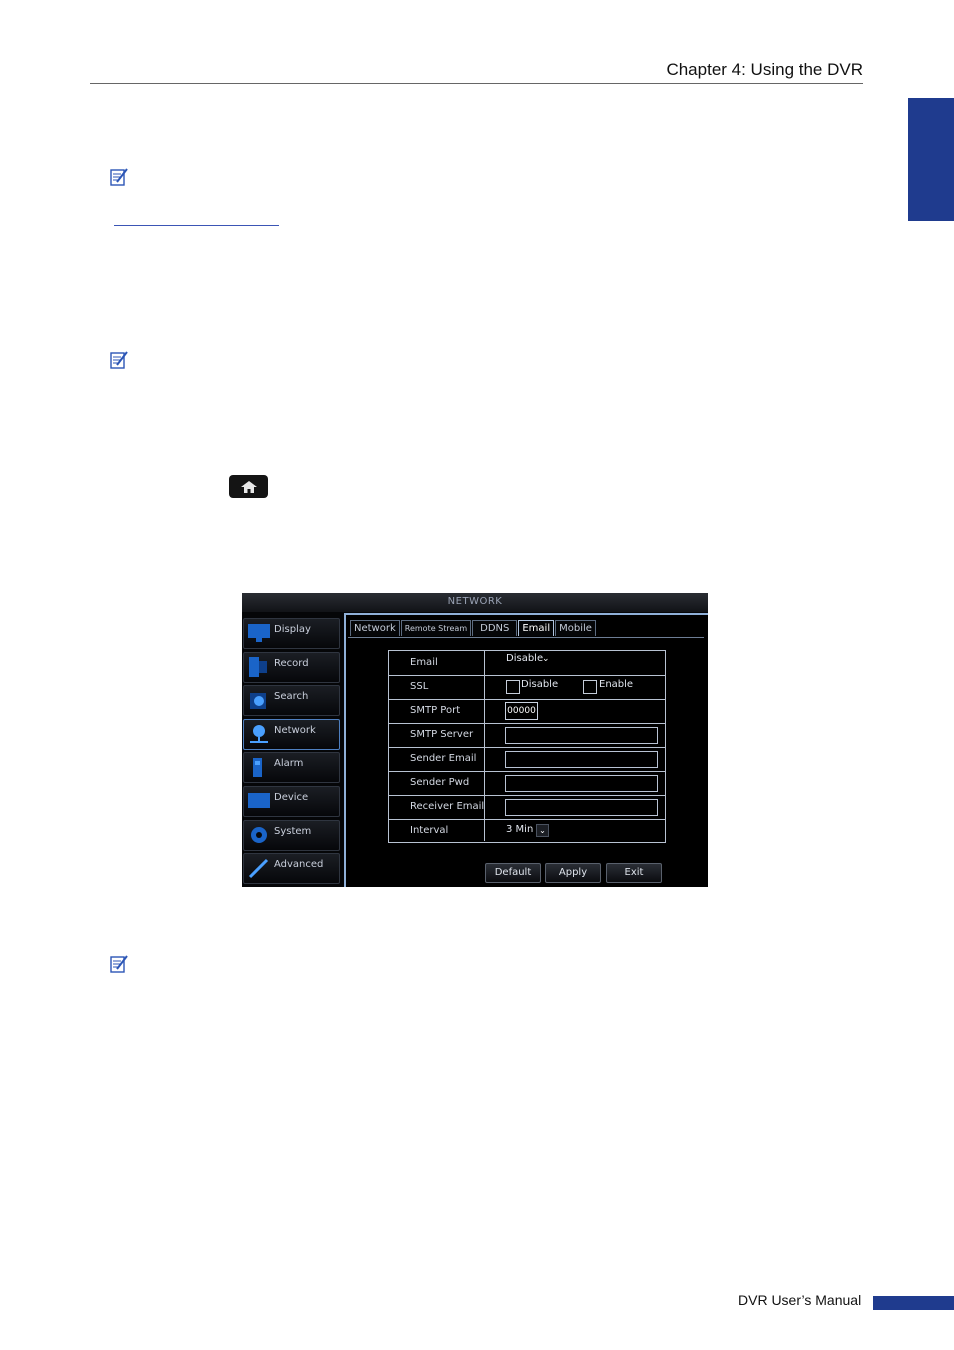 The image size is (954, 1350). What do you see at coordinates (443, 758) in the screenshot?
I see `sender-email-label: Sender Email` at bounding box center [443, 758].